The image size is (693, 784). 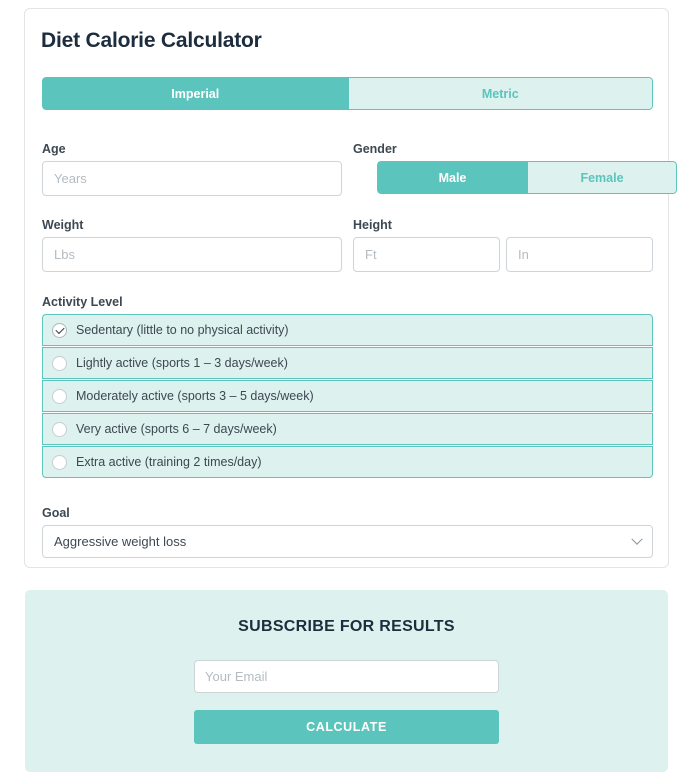 What do you see at coordinates (602, 177) in the screenshot?
I see `gender-option-female: Female` at bounding box center [602, 177].